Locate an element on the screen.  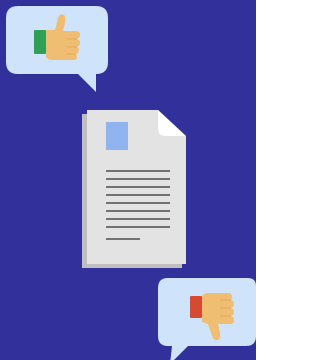
document-image-placeholder is located at coordinates (117, 136).